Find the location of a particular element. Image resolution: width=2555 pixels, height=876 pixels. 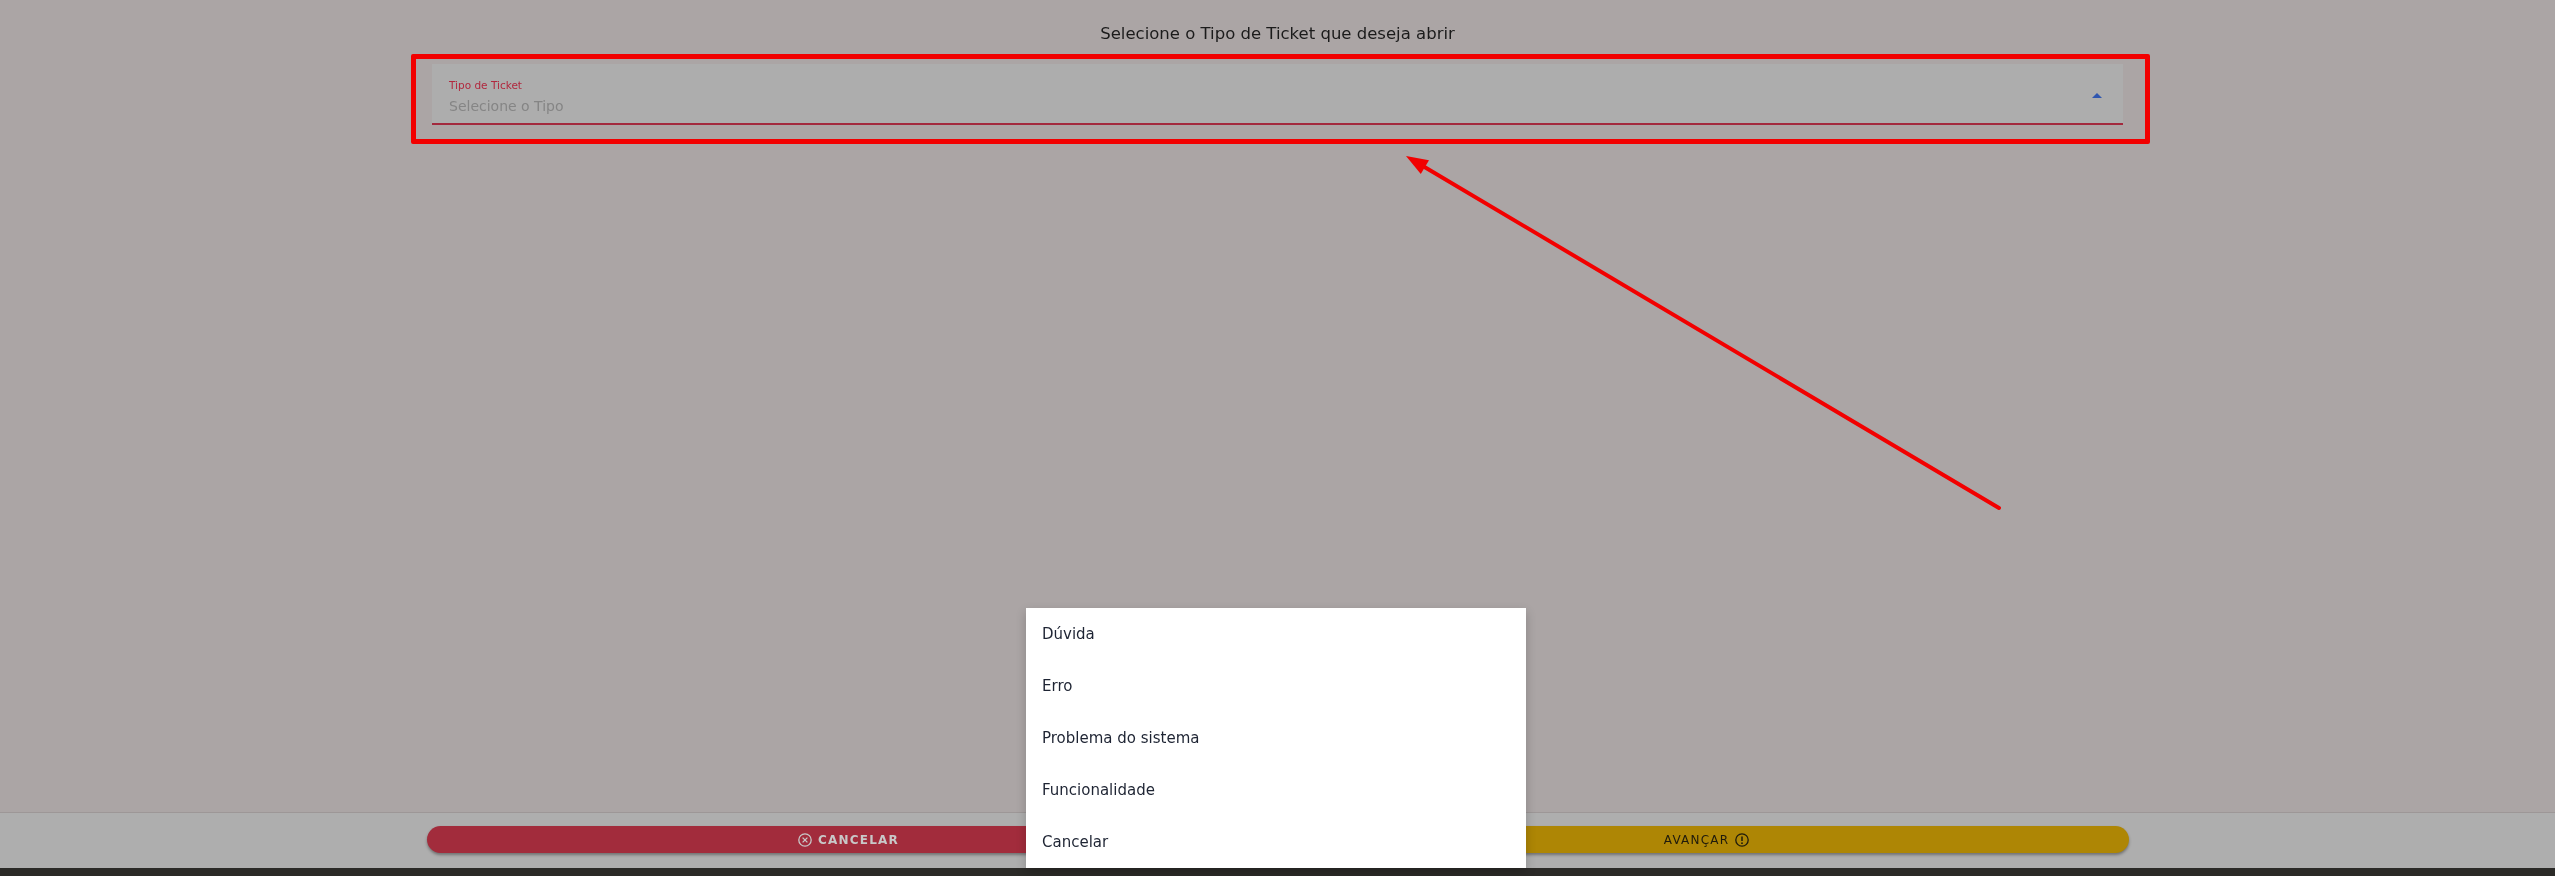

x-circle-icon is located at coordinates (805, 839).